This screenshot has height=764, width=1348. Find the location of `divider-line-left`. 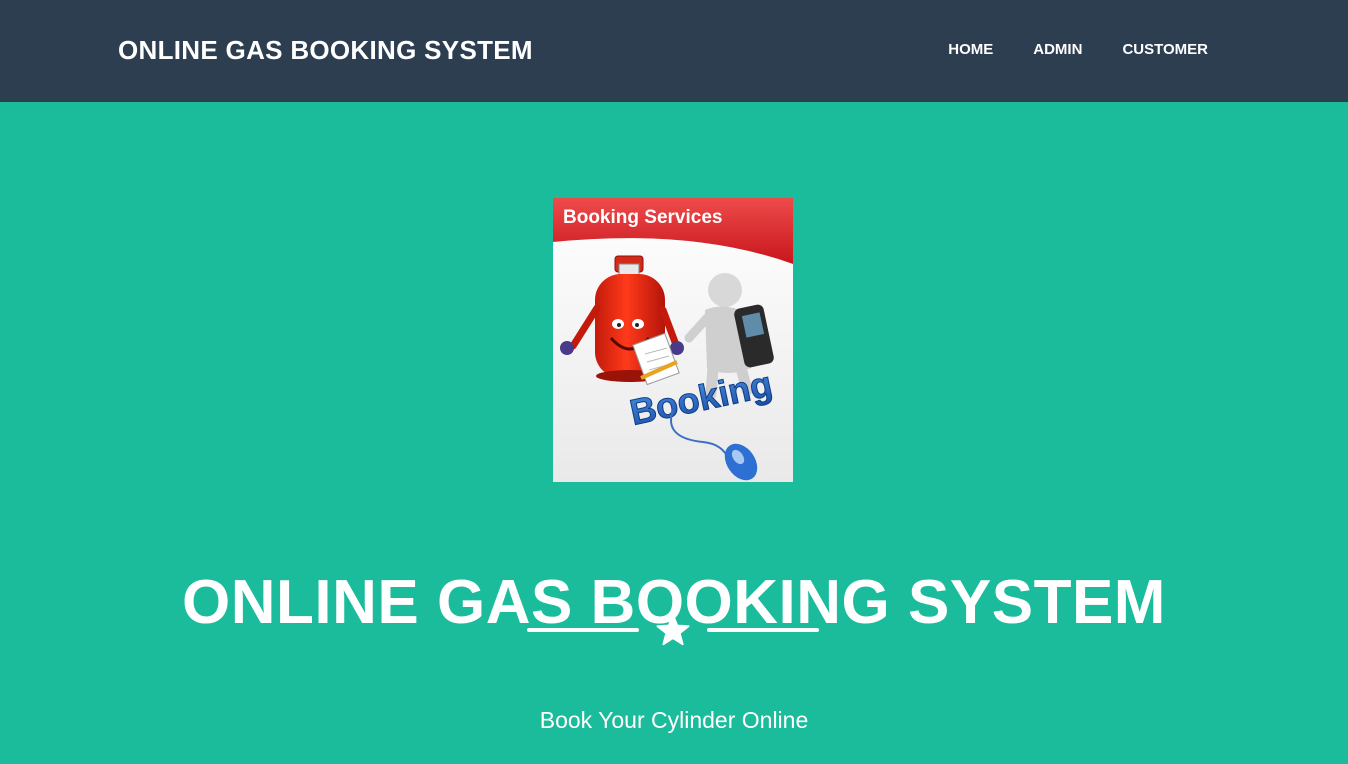

divider-line-left is located at coordinates (583, 630).